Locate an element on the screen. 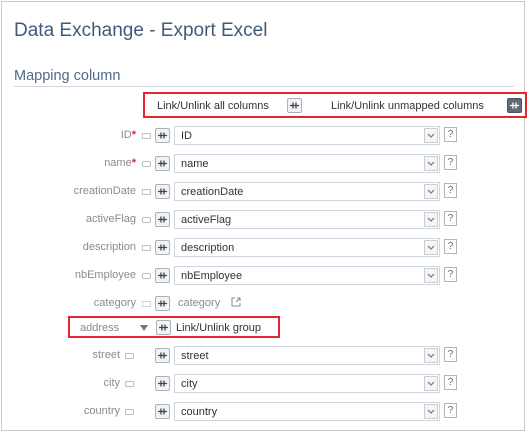 Image resolution: width=527 pixels, height=432 pixels. link-all-button is located at coordinates (294, 105).